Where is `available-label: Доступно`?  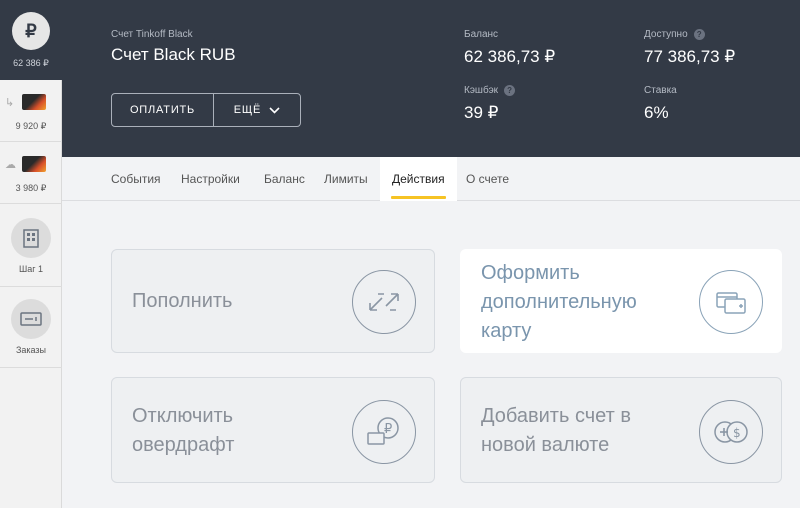
available-label: Доступно is located at coordinates (666, 34).